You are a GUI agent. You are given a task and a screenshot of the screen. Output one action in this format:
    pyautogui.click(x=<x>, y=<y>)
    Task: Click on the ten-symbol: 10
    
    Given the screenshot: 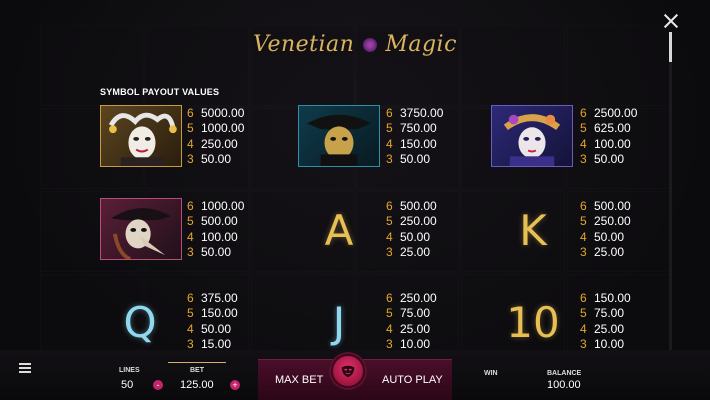 What is the action you would take?
    pyautogui.click(x=533, y=322)
    